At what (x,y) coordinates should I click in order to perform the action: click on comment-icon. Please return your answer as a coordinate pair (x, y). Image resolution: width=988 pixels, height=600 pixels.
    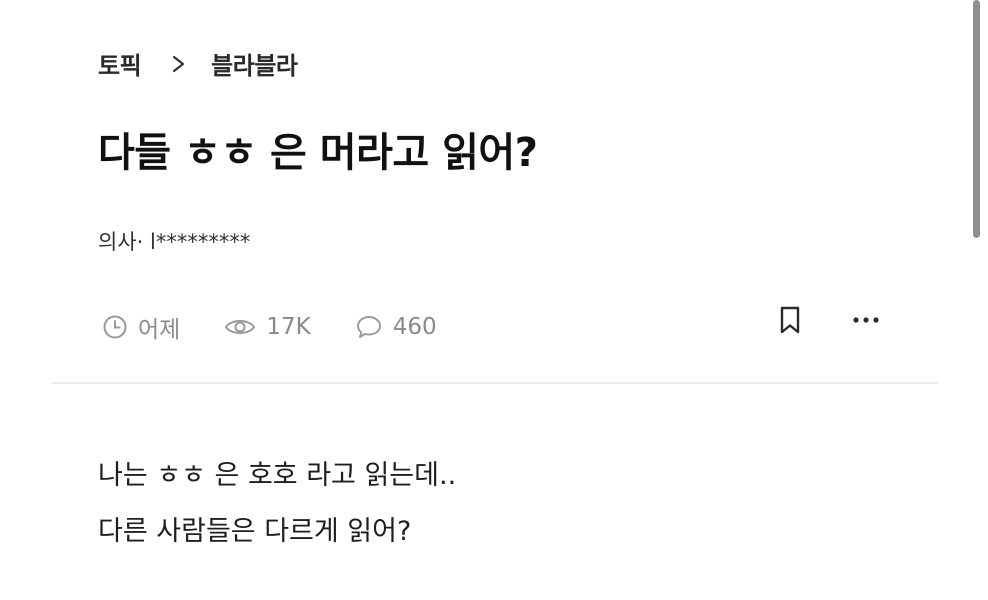
    Looking at the image, I should click on (368, 327).